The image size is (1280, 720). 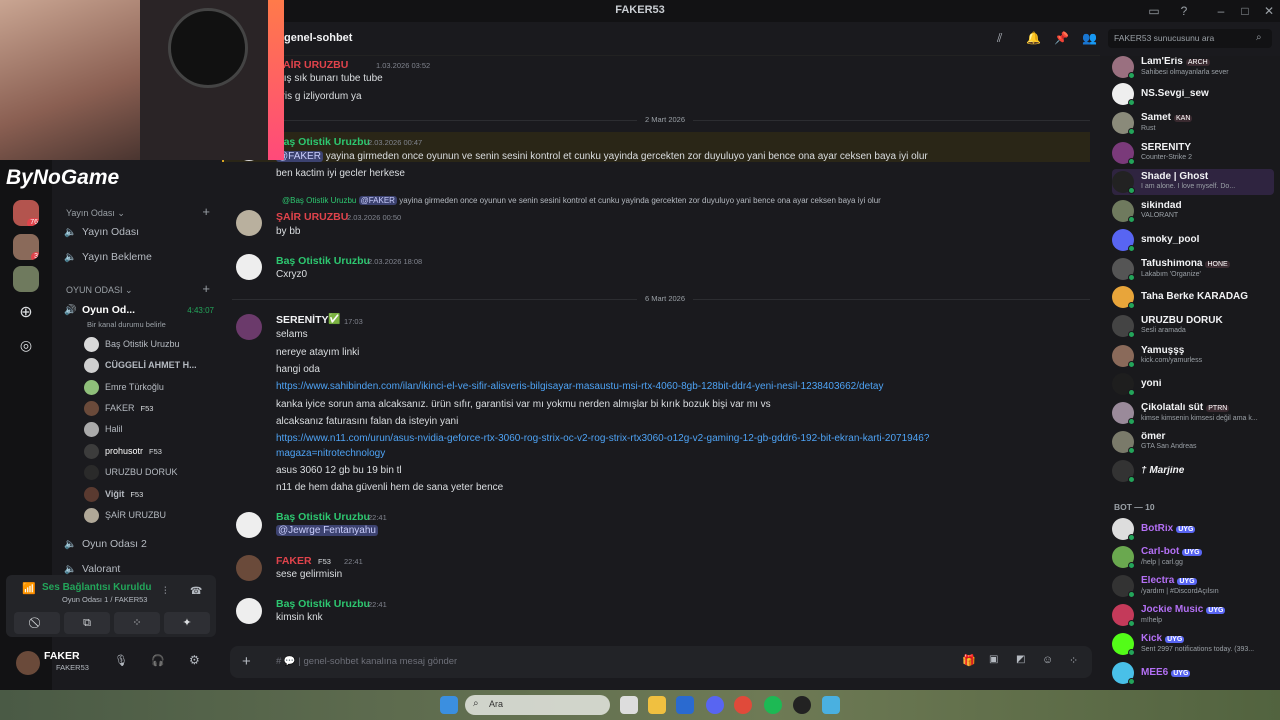 What do you see at coordinates (123, 451) in the screenshot?
I see `voice-user: prohusotr F53` at bounding box center [123, 451].